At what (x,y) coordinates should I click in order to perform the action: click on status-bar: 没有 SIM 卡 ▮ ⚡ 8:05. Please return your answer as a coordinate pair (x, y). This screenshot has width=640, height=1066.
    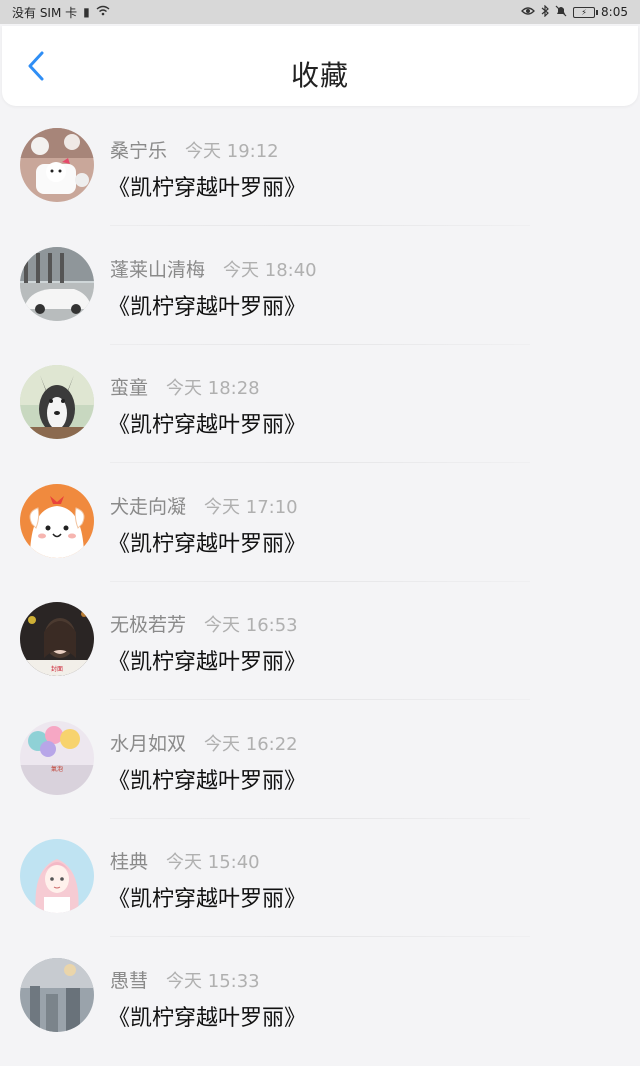
    Looking at the image, I should click on (320, 12).